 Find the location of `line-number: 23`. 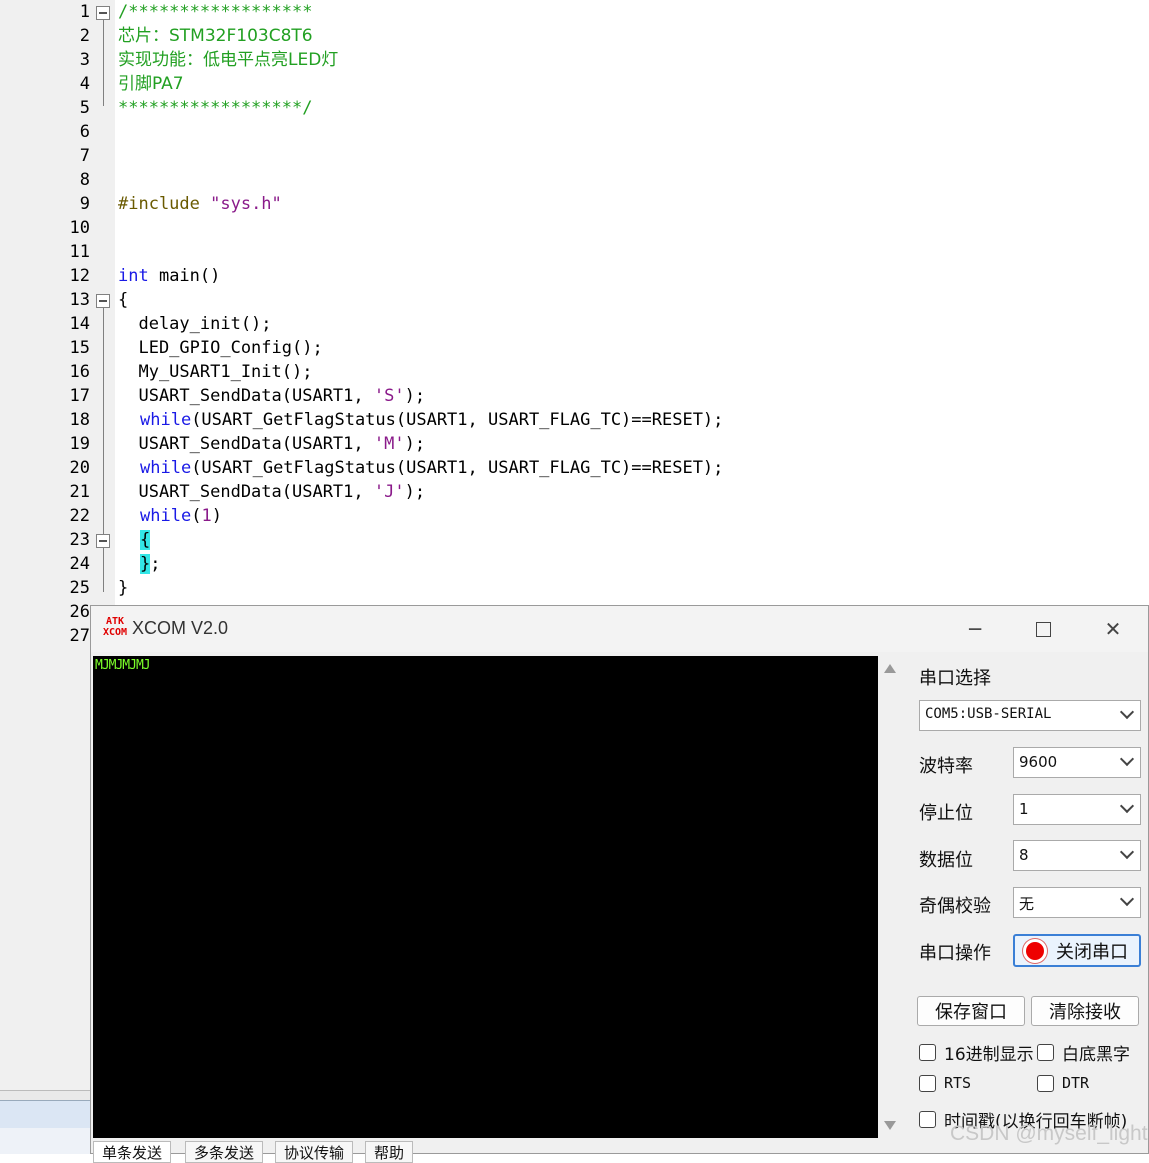

line-number: 23 is located at coordinates (79, 540).